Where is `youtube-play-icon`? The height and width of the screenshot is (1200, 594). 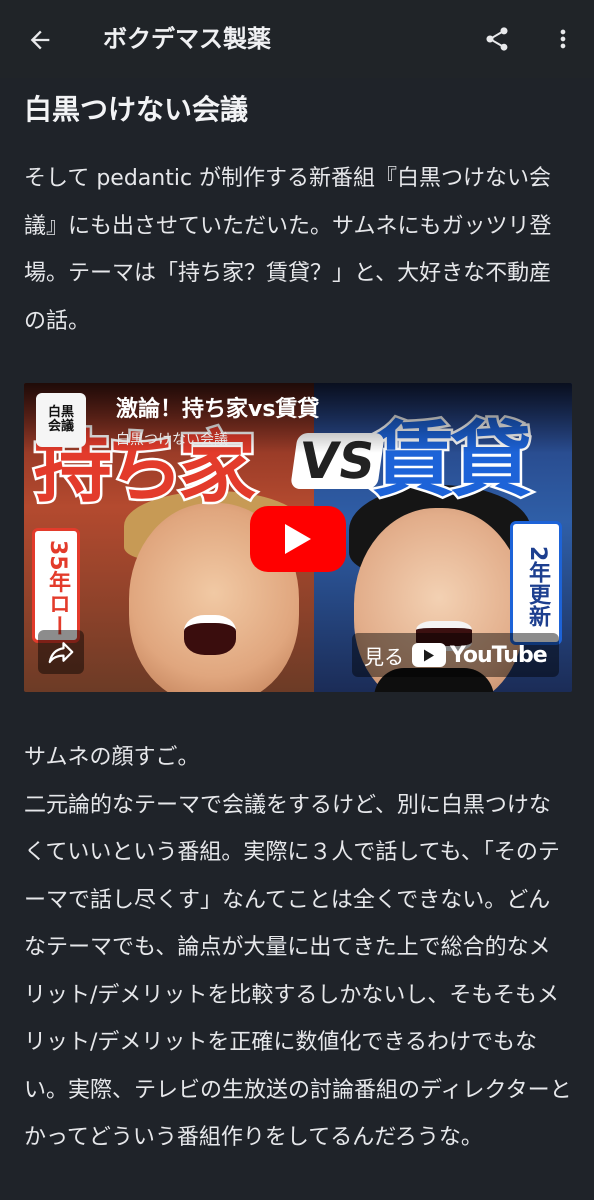
youtube-play-icon is located at coordinates (429, 655).